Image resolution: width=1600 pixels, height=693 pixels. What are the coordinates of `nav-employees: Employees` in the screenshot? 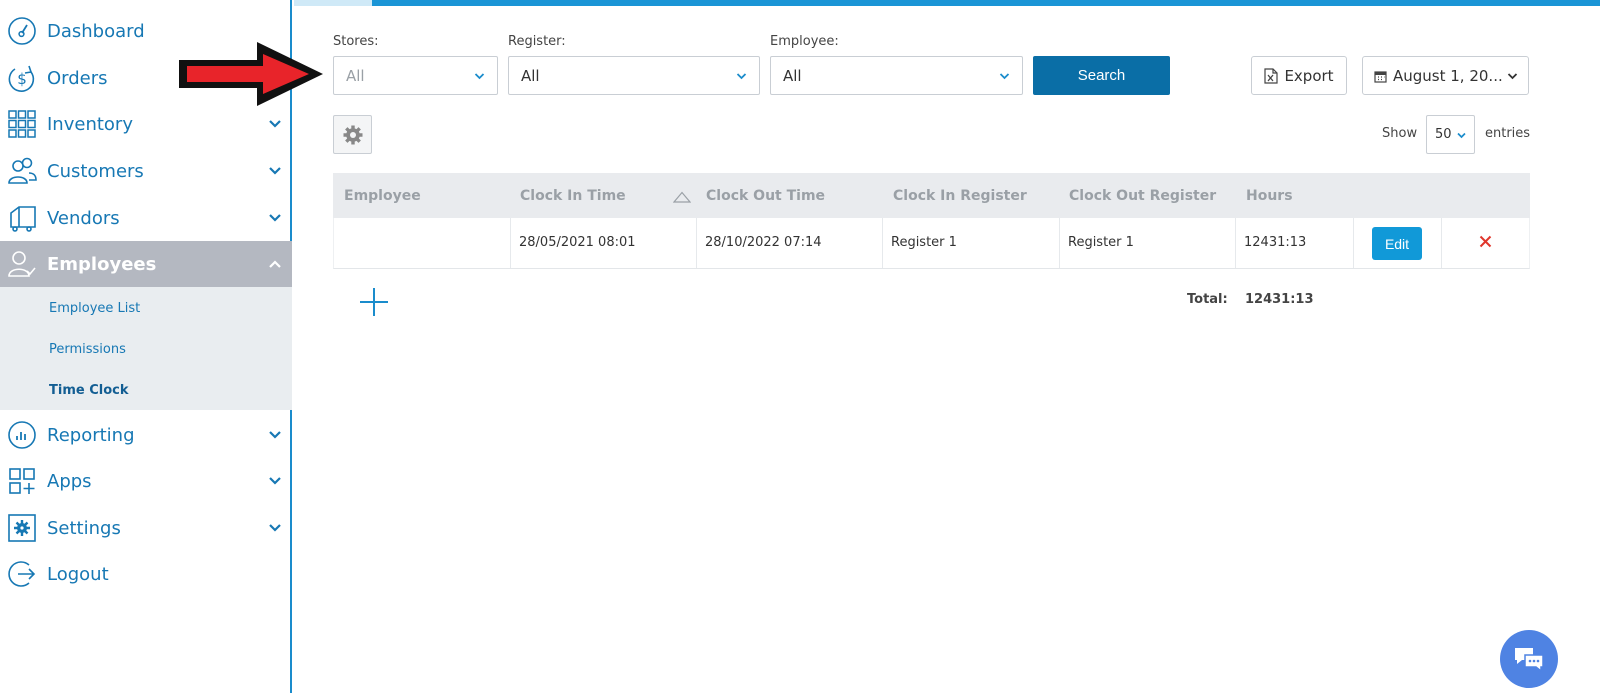 It's located at (146, 264).